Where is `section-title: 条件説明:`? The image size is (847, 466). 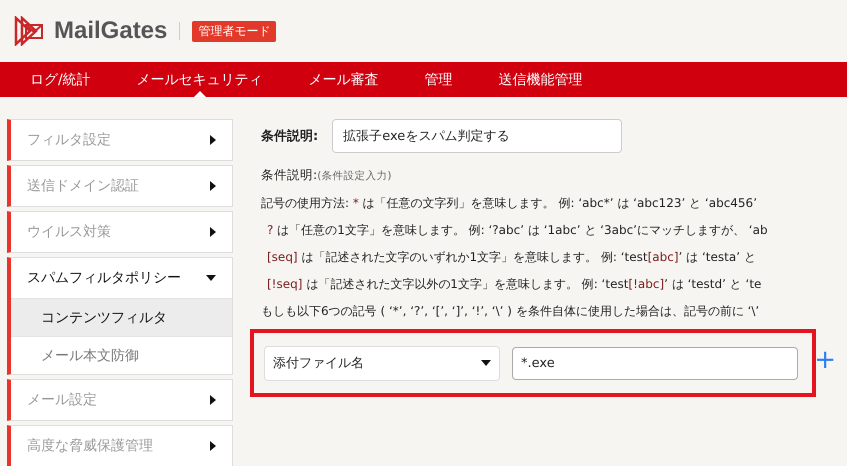 section-title: 条件説明: is located at coordinates (289, 175).